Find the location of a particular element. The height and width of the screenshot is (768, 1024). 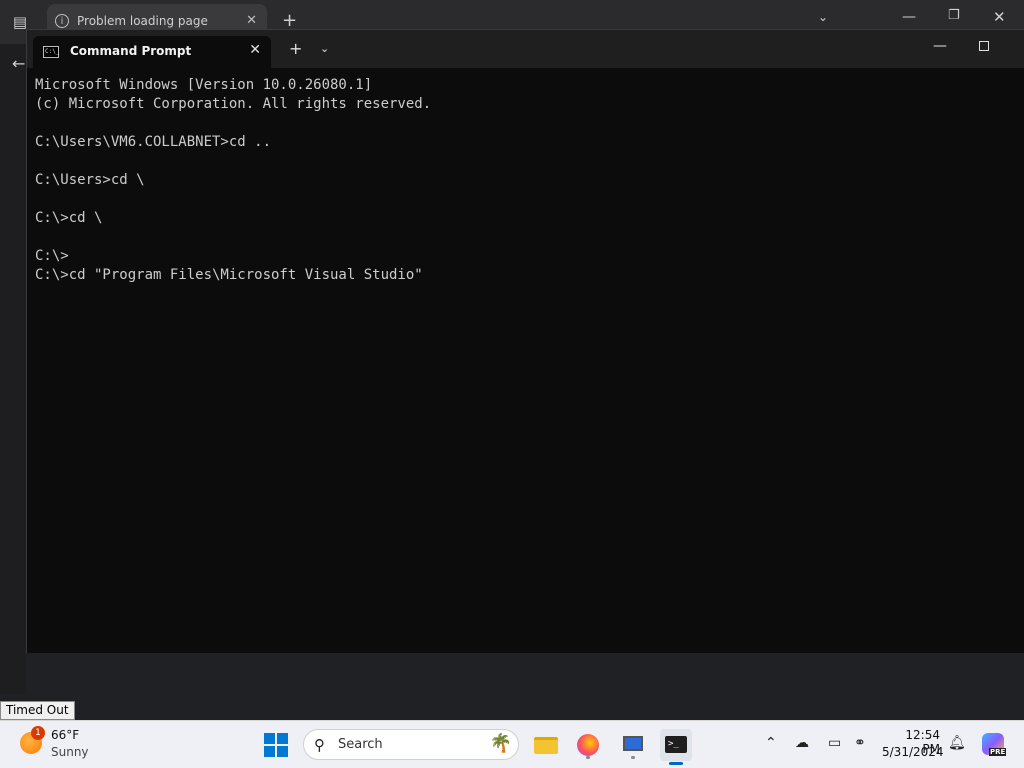

network-app-button is located at coordinates (633, 745).